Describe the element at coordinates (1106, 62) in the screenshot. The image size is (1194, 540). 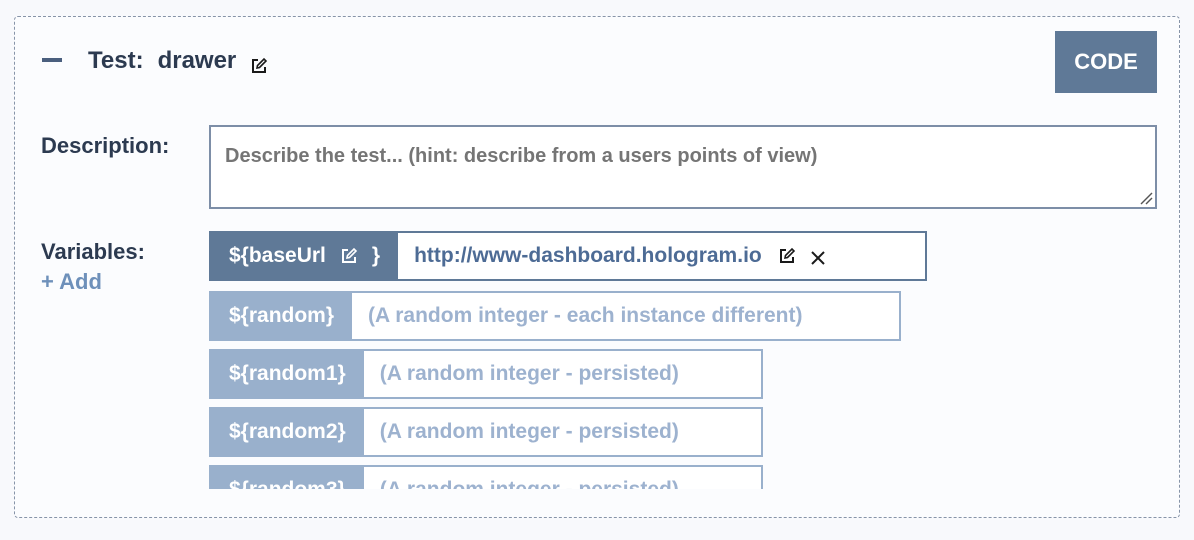
I see `code-button: CODE` at that location.